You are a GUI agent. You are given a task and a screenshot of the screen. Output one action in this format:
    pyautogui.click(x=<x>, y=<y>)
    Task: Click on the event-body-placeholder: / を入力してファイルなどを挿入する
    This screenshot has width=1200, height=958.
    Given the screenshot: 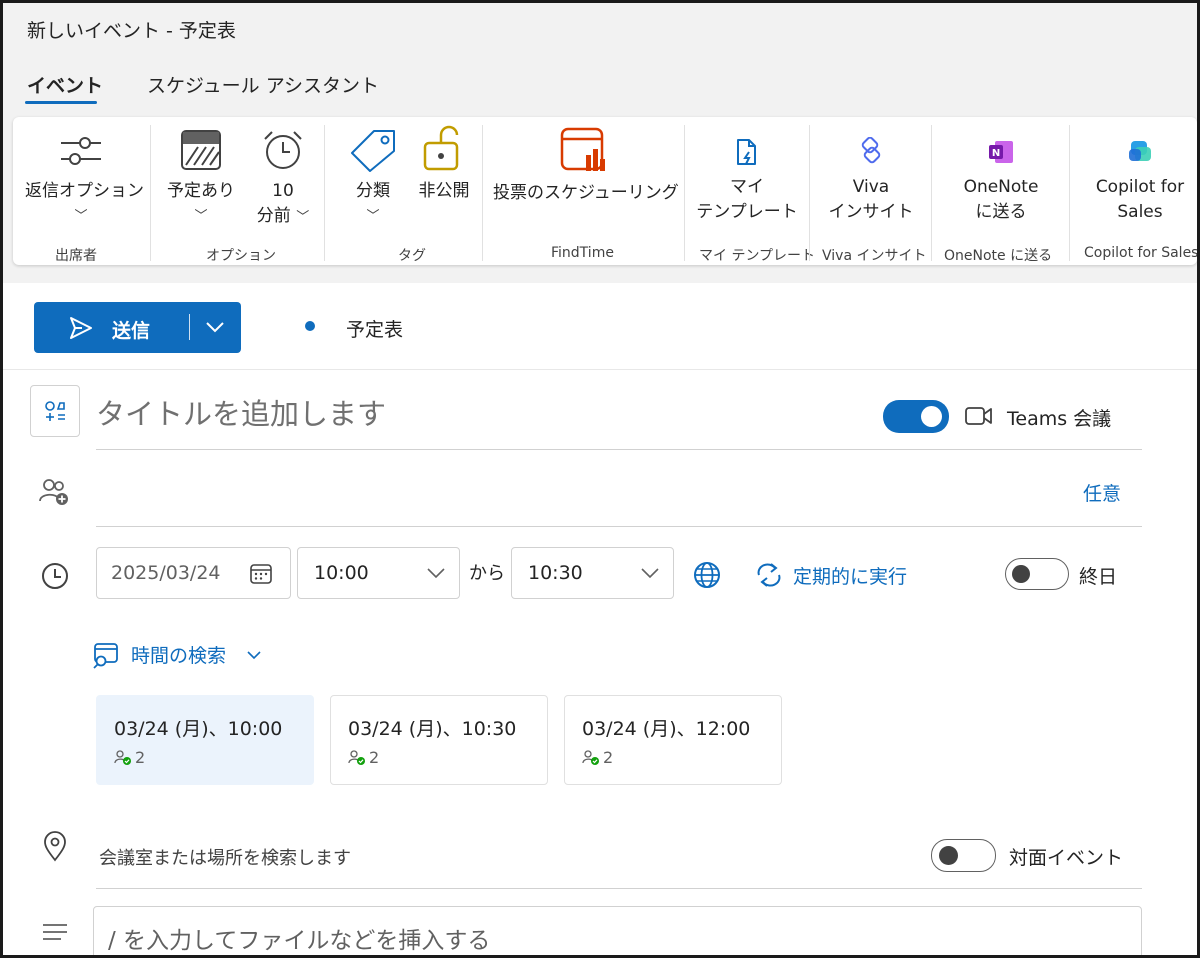 What is the action you would take?
    pyautogui.click(x=299, y=941)
    